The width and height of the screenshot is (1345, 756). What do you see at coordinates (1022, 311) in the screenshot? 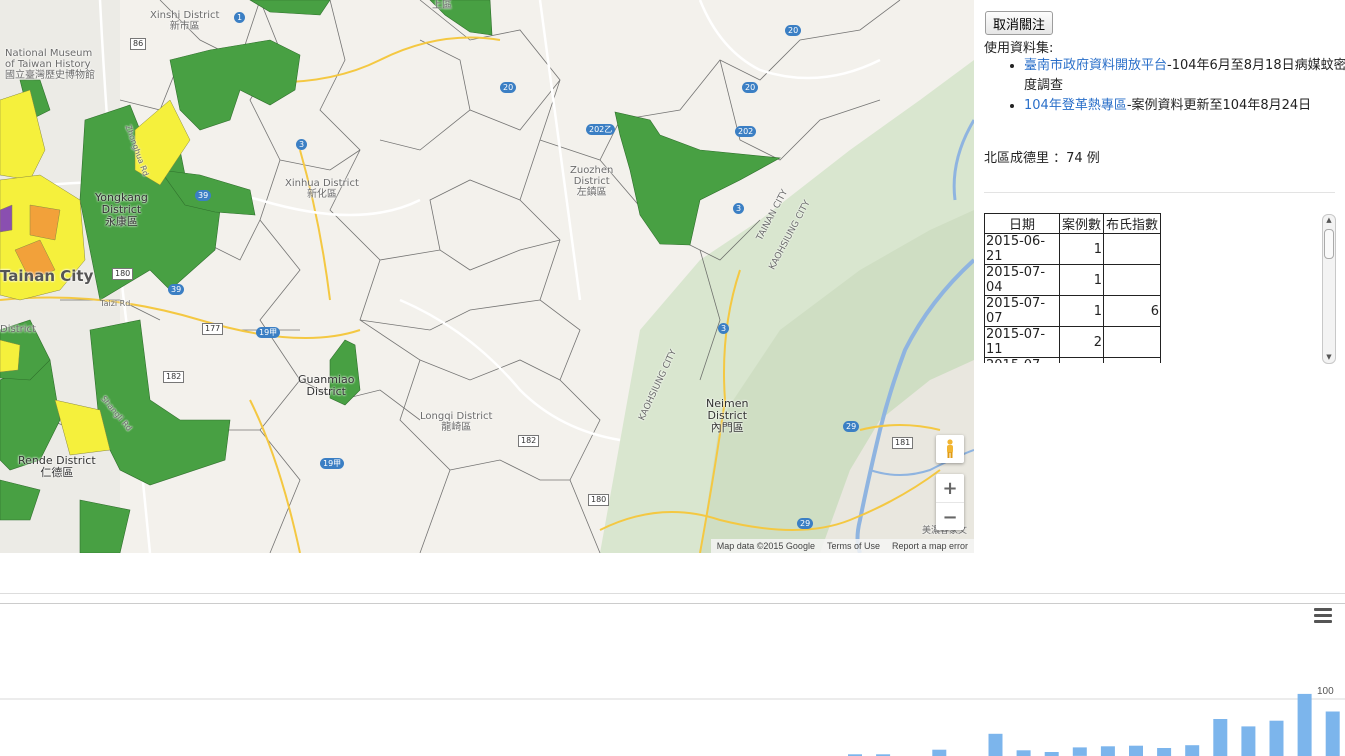
I see `date-cell: 2015-07-07` at bounding box center [1022, 311].